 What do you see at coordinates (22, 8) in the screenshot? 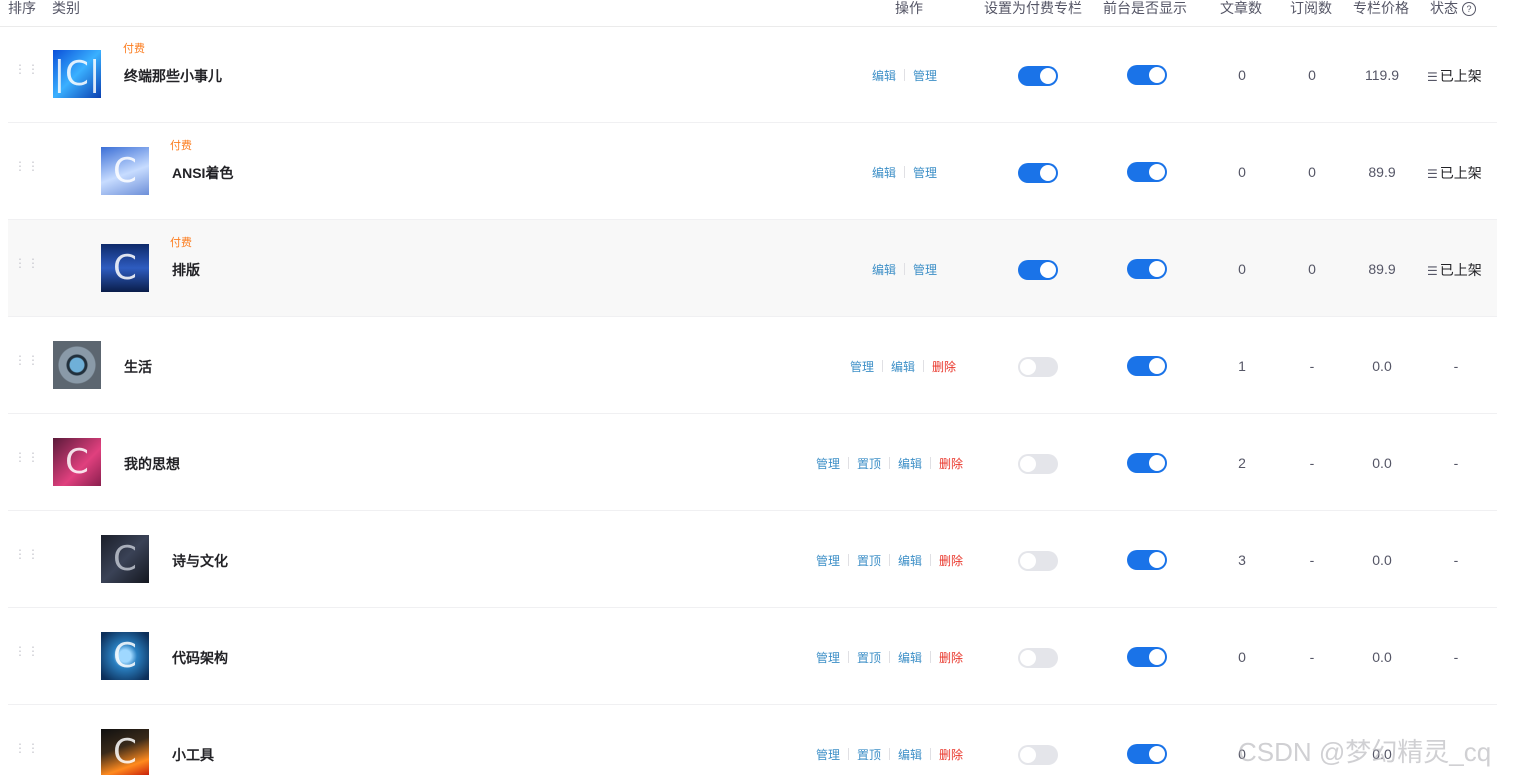
I see `col-sort: 排序` at bounding box center [22, 8].